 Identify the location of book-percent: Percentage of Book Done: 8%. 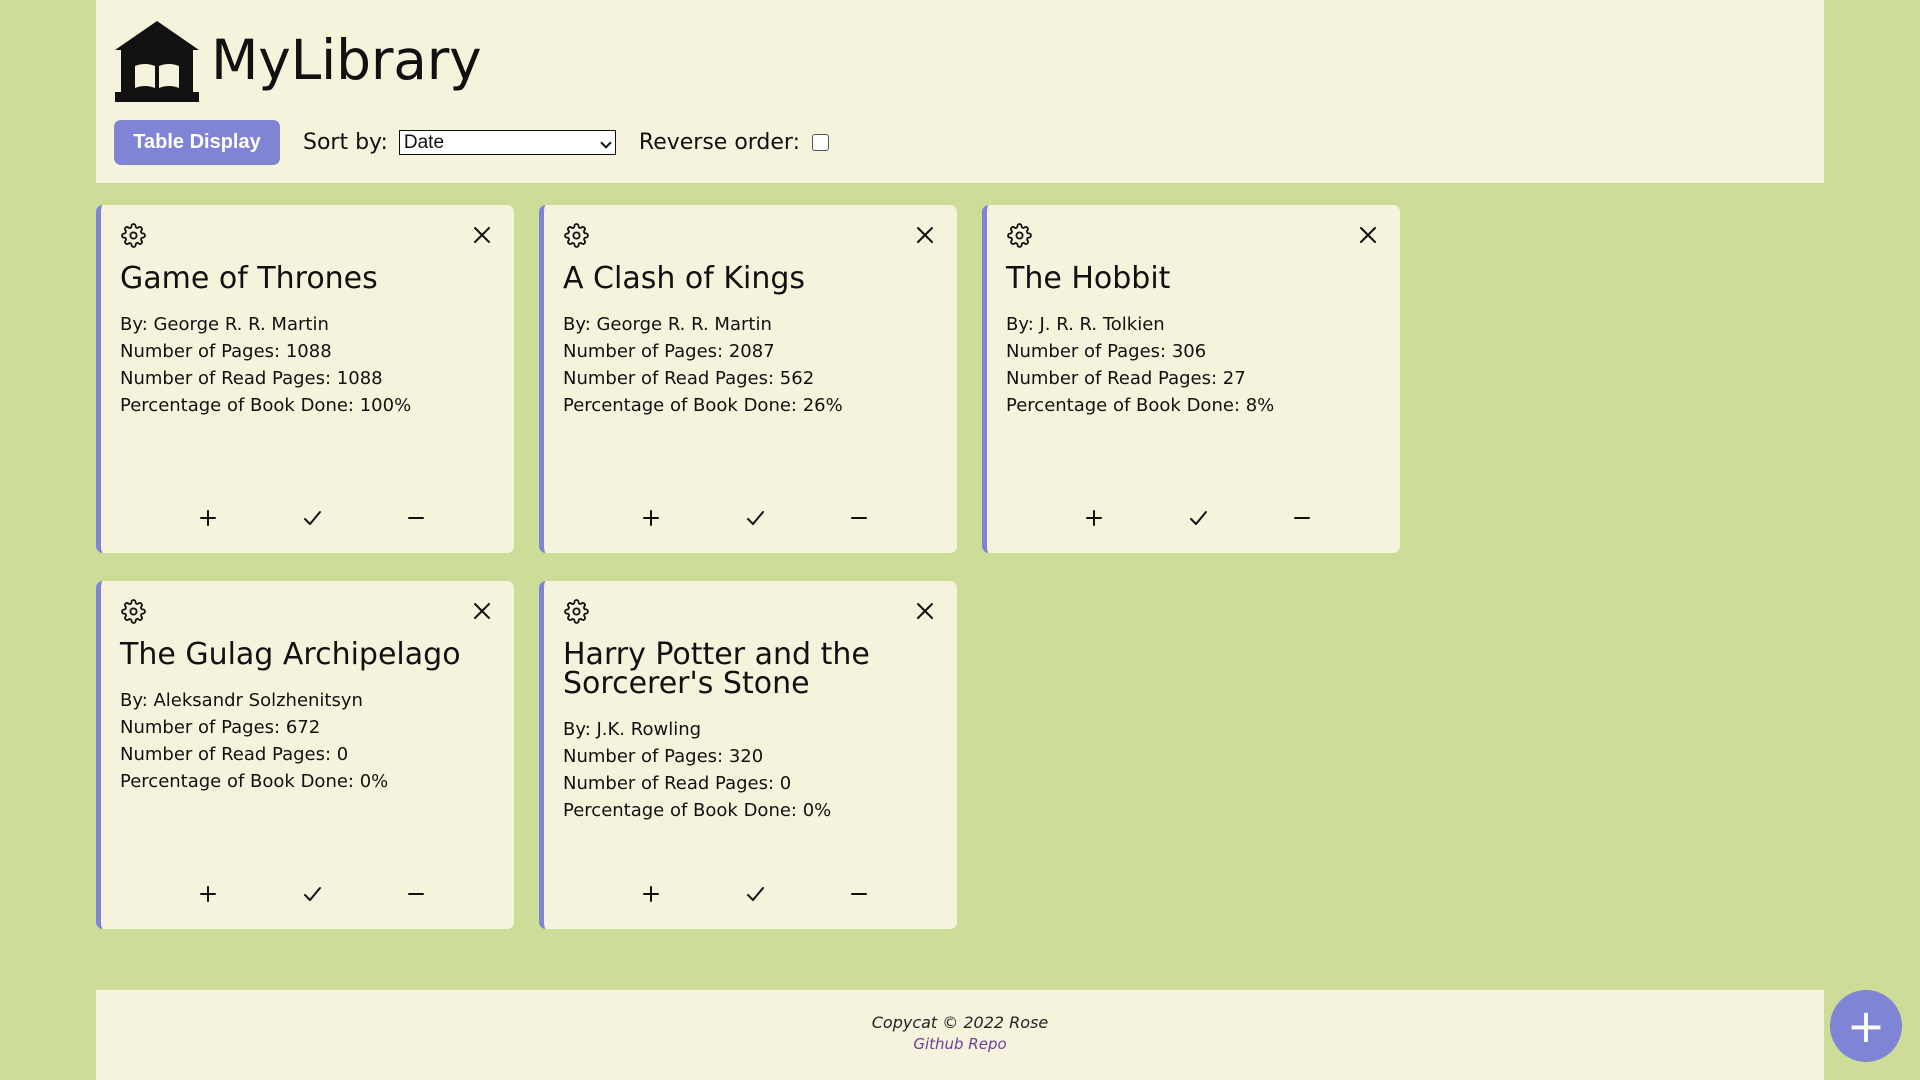
(1140, 405).